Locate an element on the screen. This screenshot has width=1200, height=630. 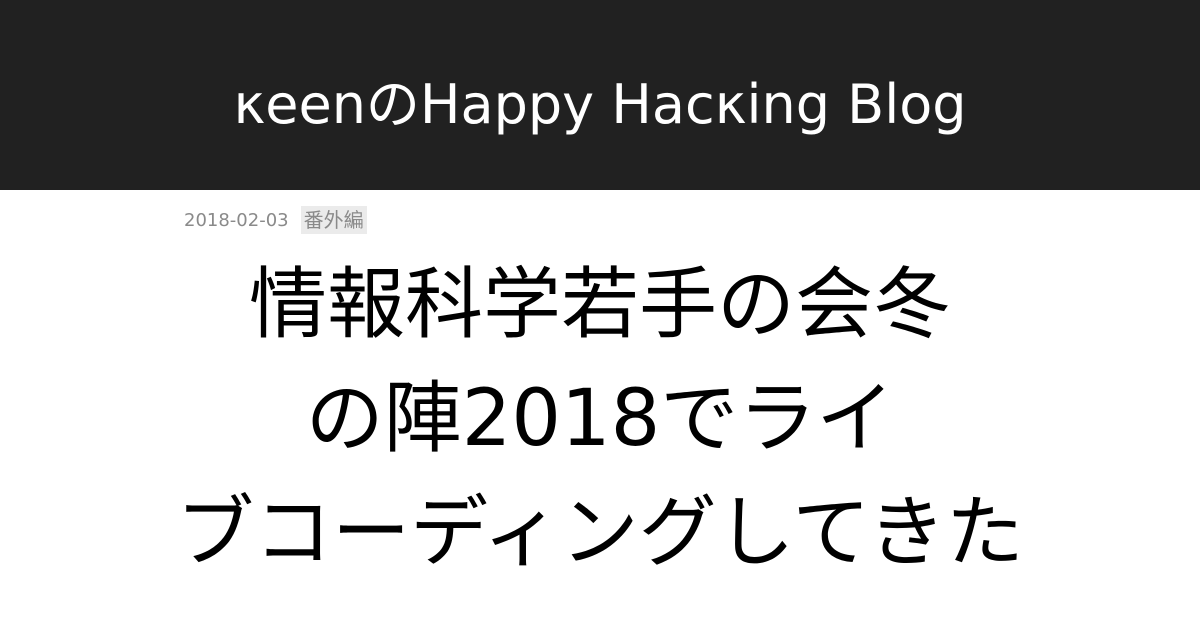
post-meta: 2018-02-03 番外編 is located at coordinates (275, 220).